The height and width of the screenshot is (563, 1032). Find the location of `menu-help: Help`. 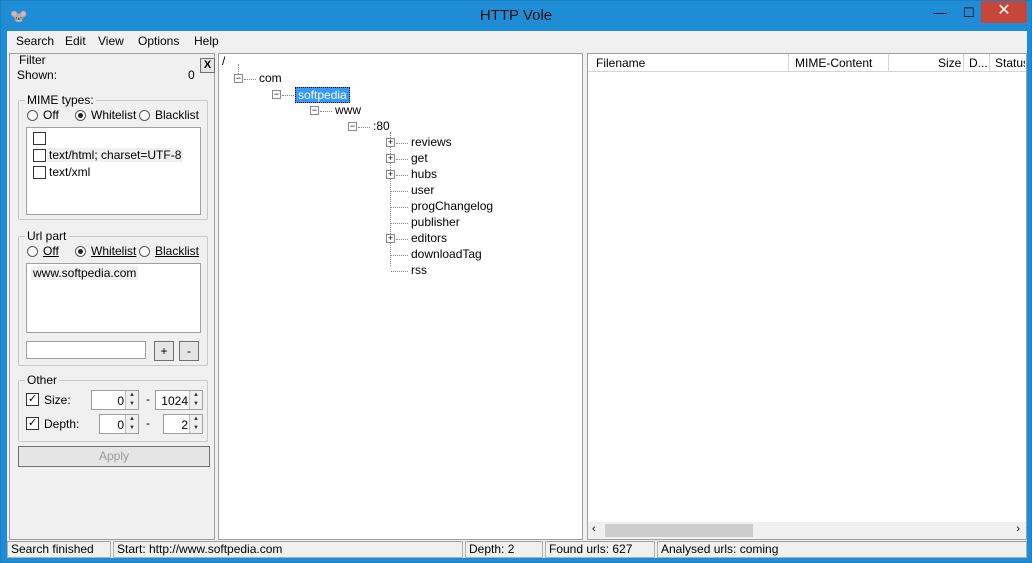

menu-help: Help is located at coordinates (206, 41).